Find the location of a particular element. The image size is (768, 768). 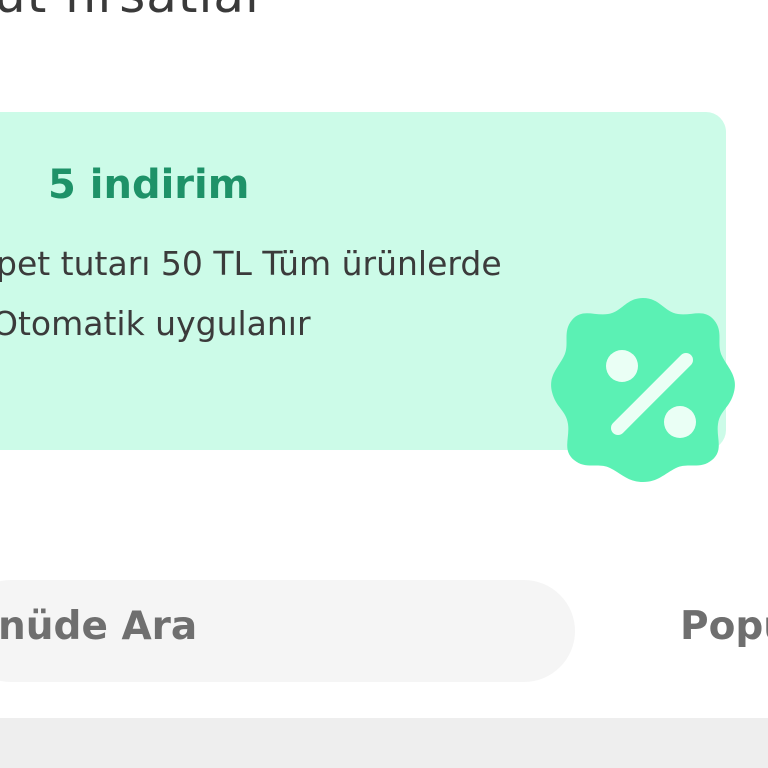

promo-description-line1: pet tutarı 50 TL Tüm ürünlerde is located at coordinates (251, 263).